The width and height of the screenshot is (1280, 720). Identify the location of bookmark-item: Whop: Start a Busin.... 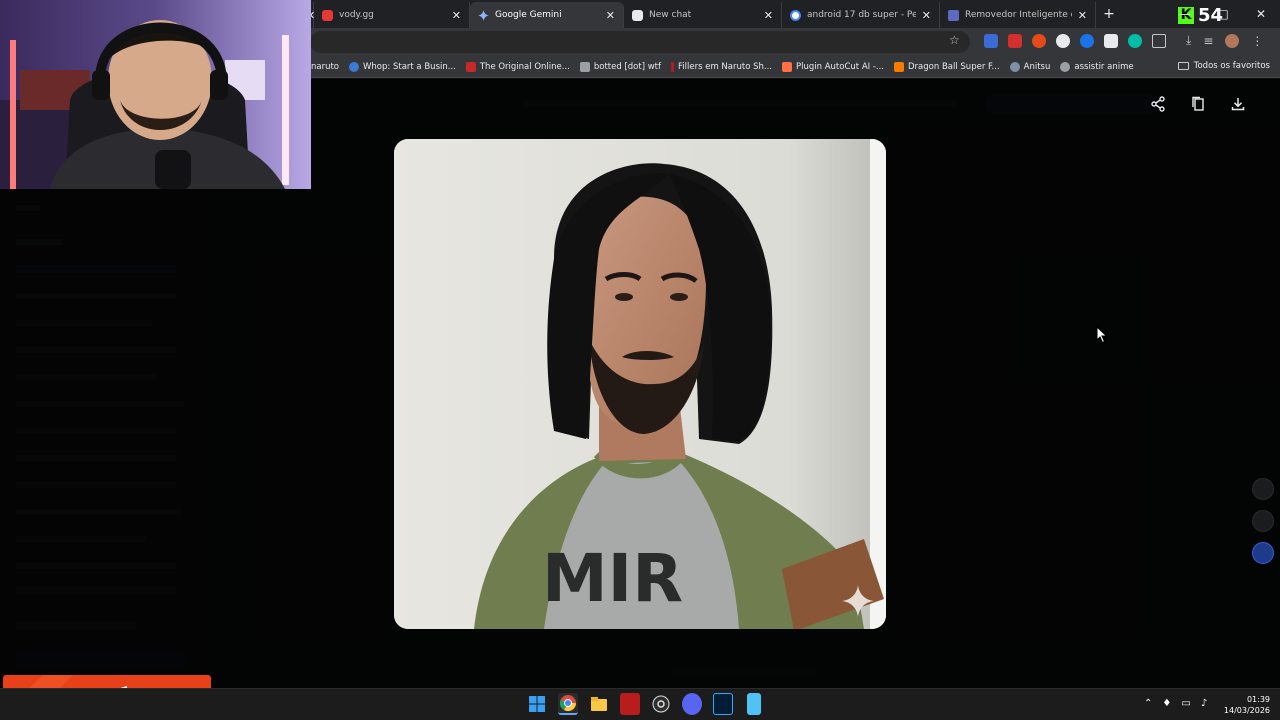
(402, 66).